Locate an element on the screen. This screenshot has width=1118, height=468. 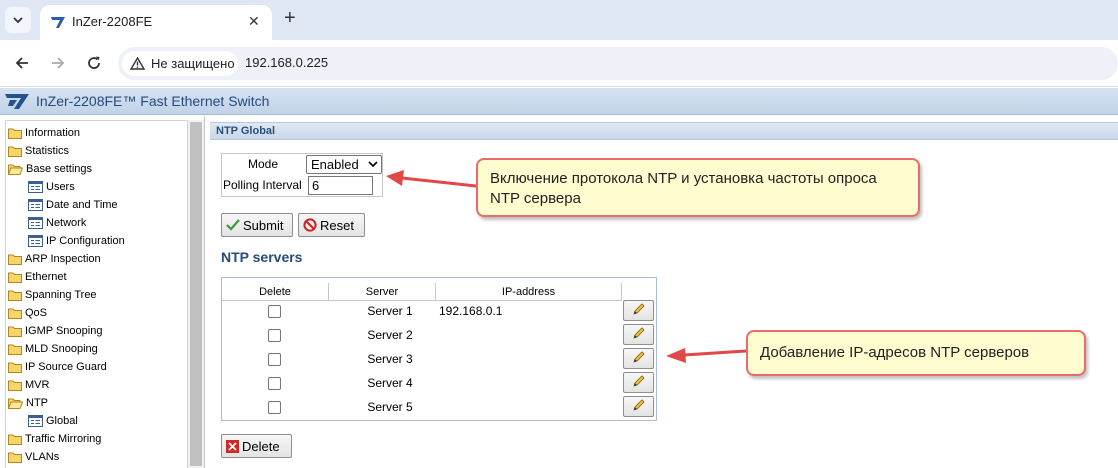
sidebar-item-label: VLANs is located at coordinates (42, 457).